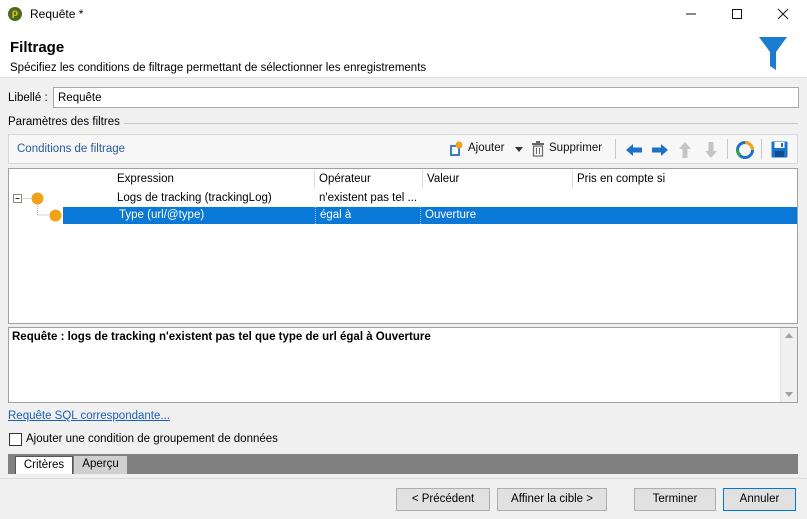  Describe the element at coordinates (28, 98) in the screenshot. I see `label-caption: Libellé :` at that location.